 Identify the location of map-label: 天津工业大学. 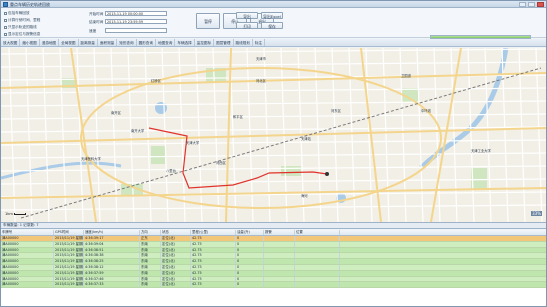
(481, 151).